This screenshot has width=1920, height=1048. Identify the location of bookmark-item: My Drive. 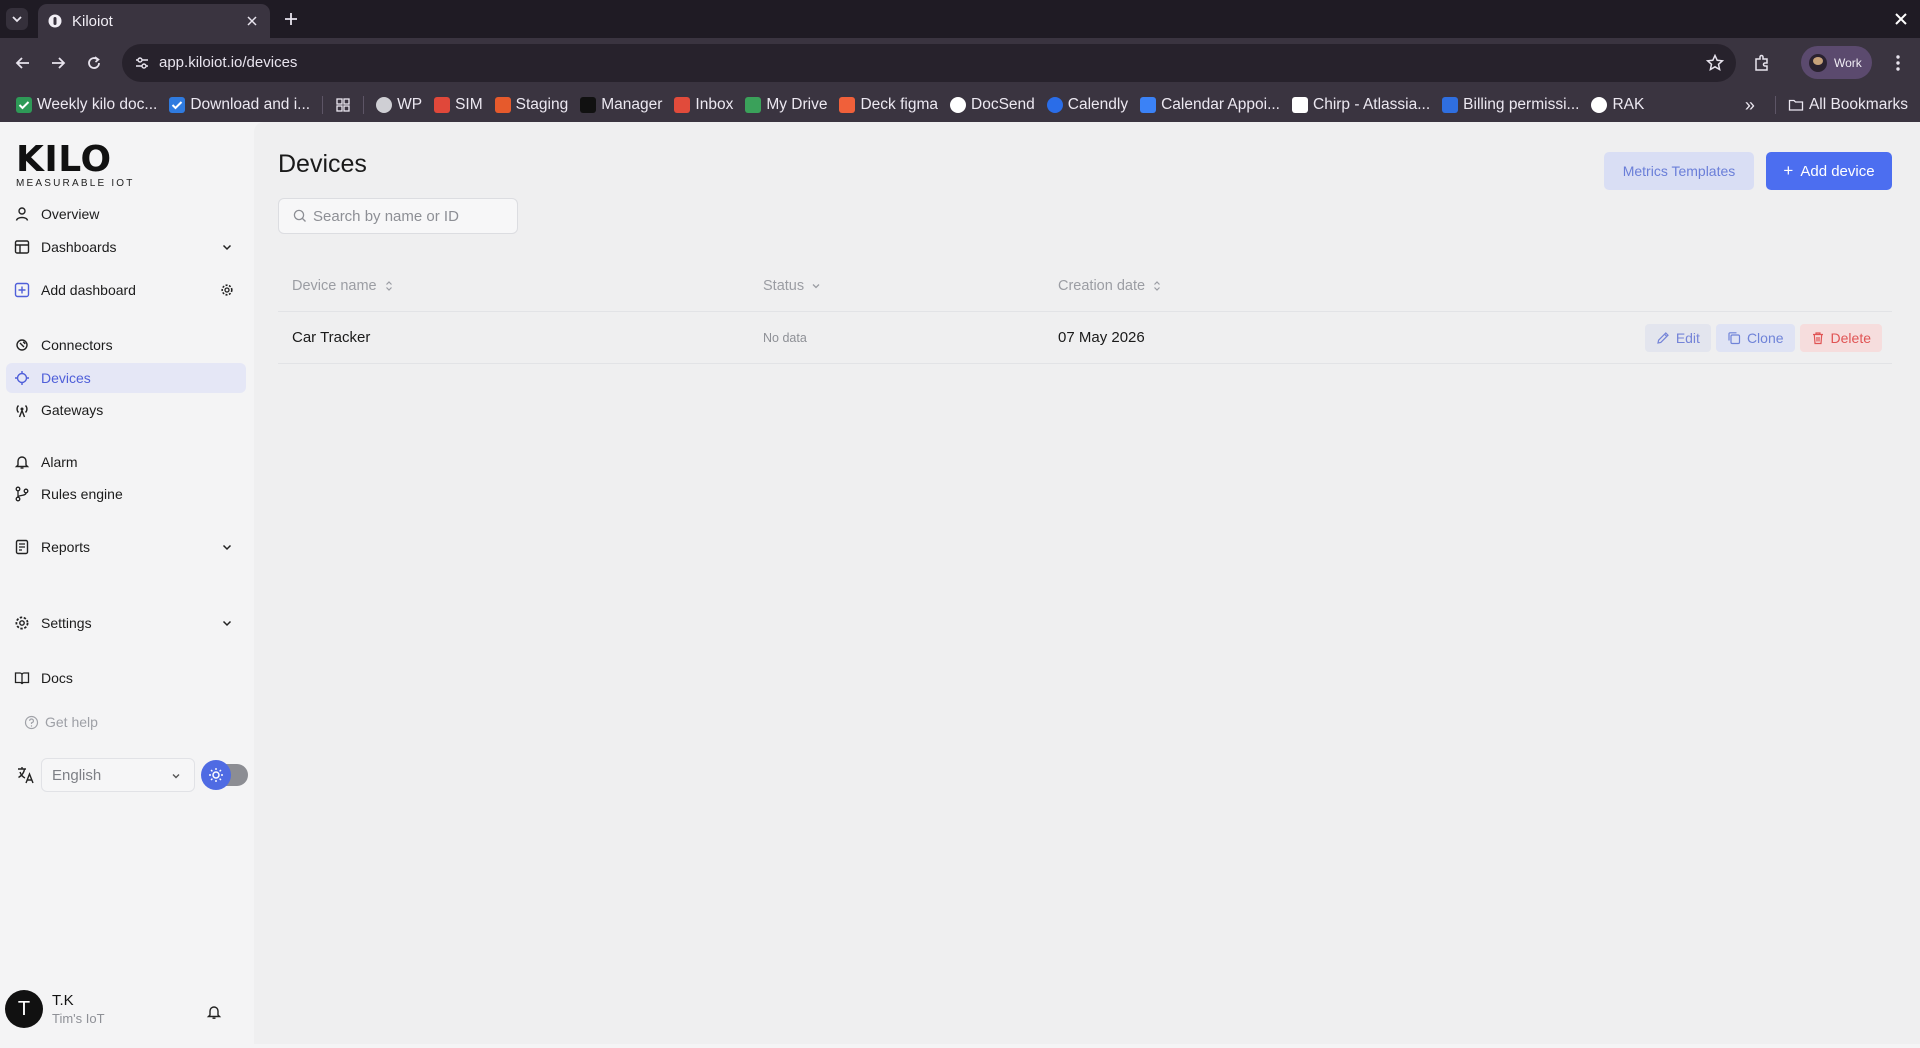
(786, 105).